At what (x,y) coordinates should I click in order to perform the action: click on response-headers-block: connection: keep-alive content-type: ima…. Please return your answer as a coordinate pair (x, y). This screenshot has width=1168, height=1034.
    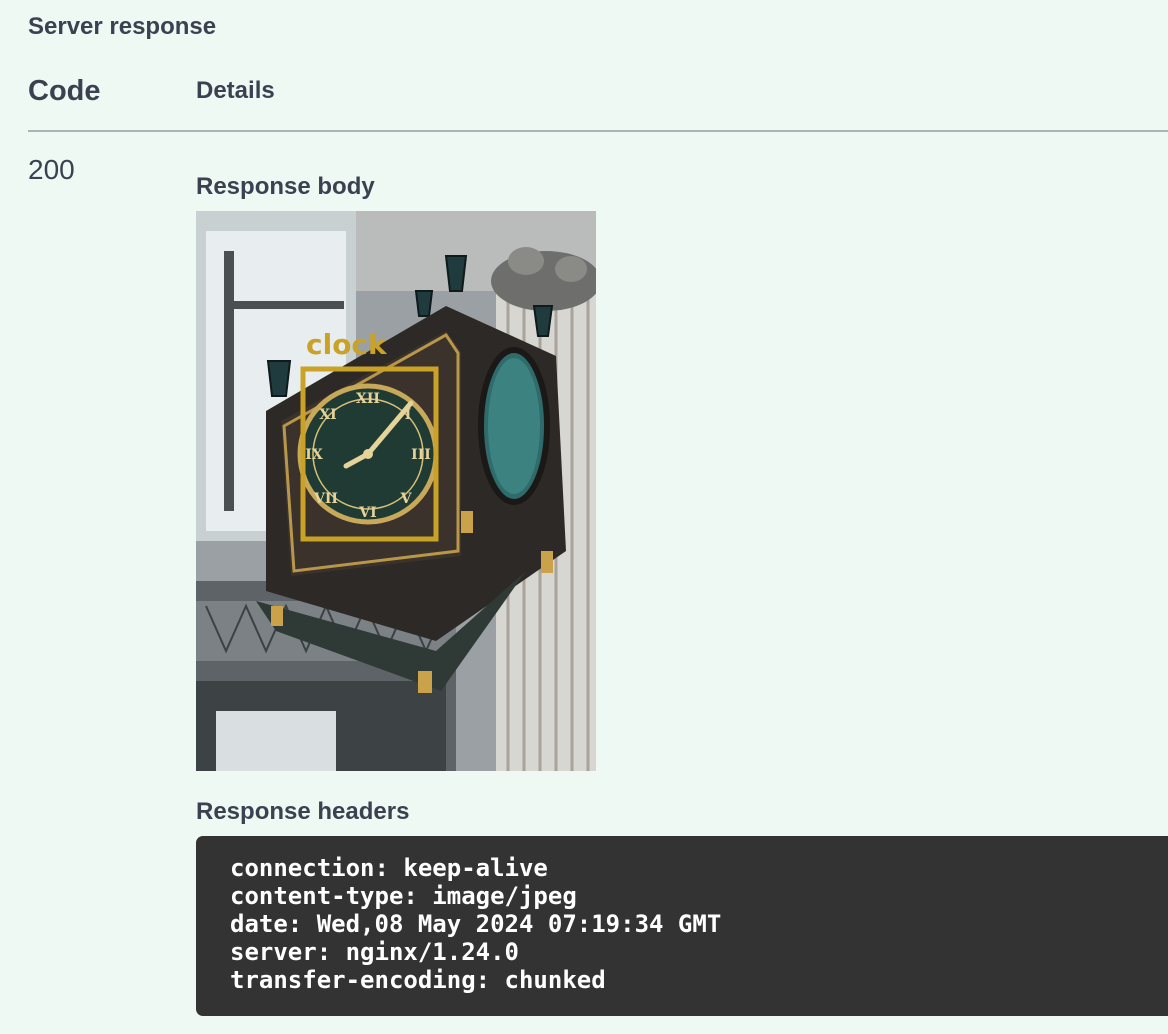
    Looking at the image, I should click on (682, 926).